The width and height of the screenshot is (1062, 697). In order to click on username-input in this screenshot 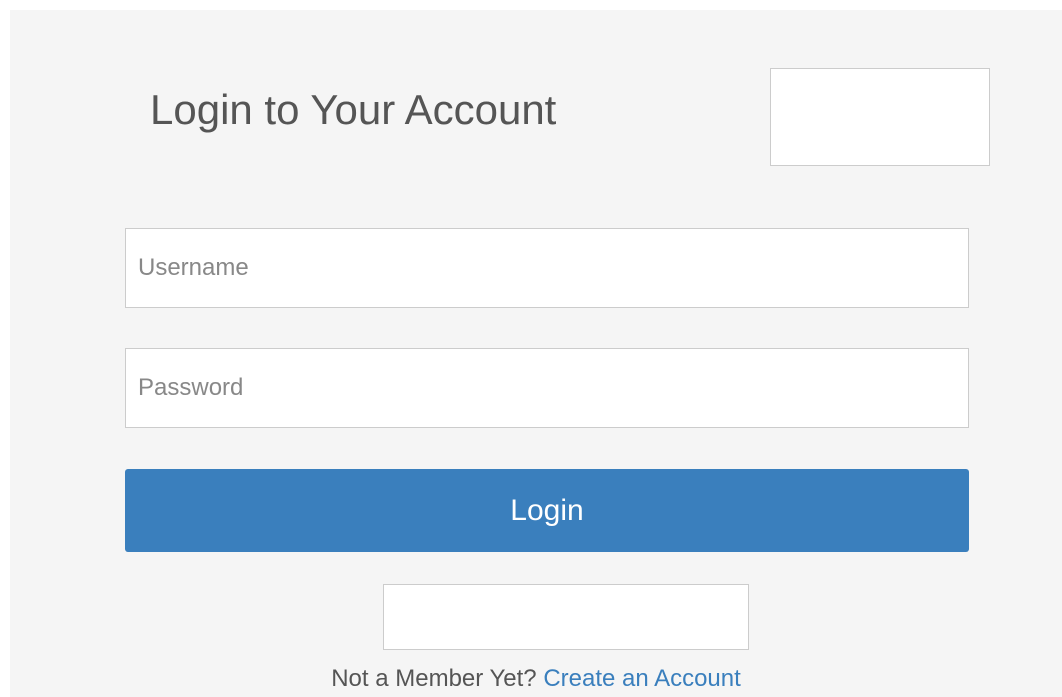, I will do `click(547, 268)`.